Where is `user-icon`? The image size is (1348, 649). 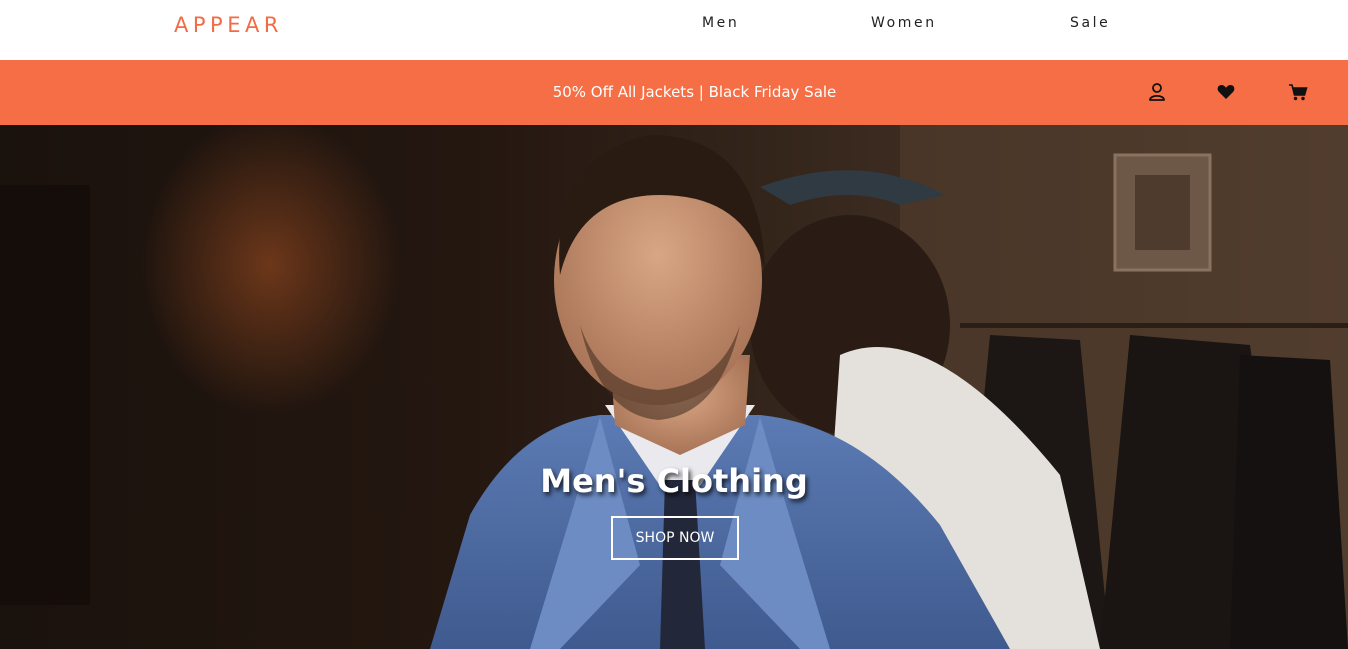 user-icon is located at coordinates (1157, 92).